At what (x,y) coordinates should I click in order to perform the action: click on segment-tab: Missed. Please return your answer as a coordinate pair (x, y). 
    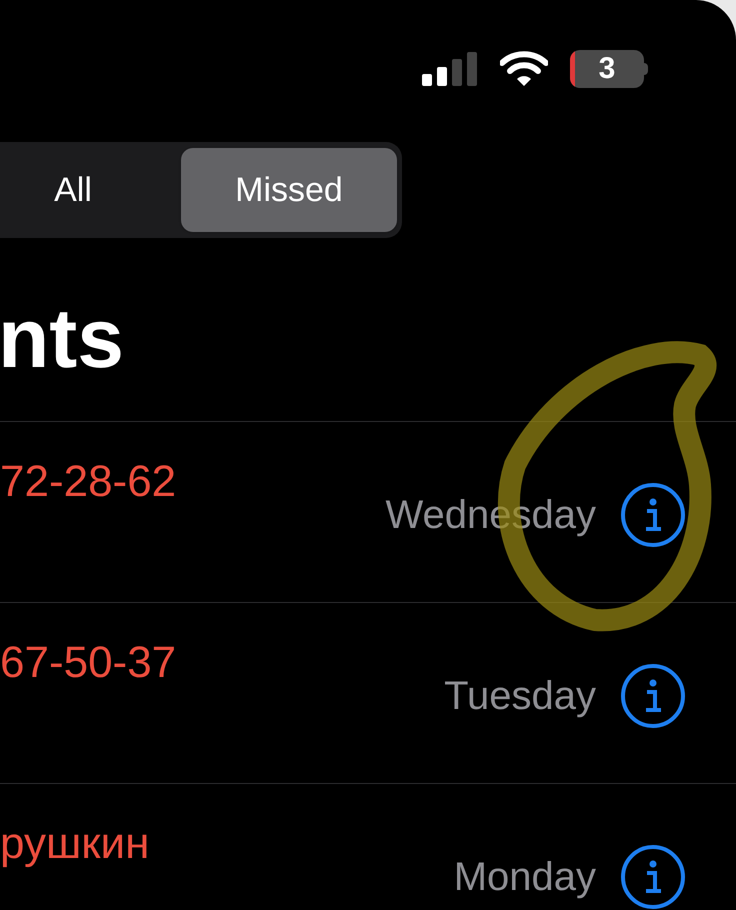
    Looking at the image, I should click on (289, 190).